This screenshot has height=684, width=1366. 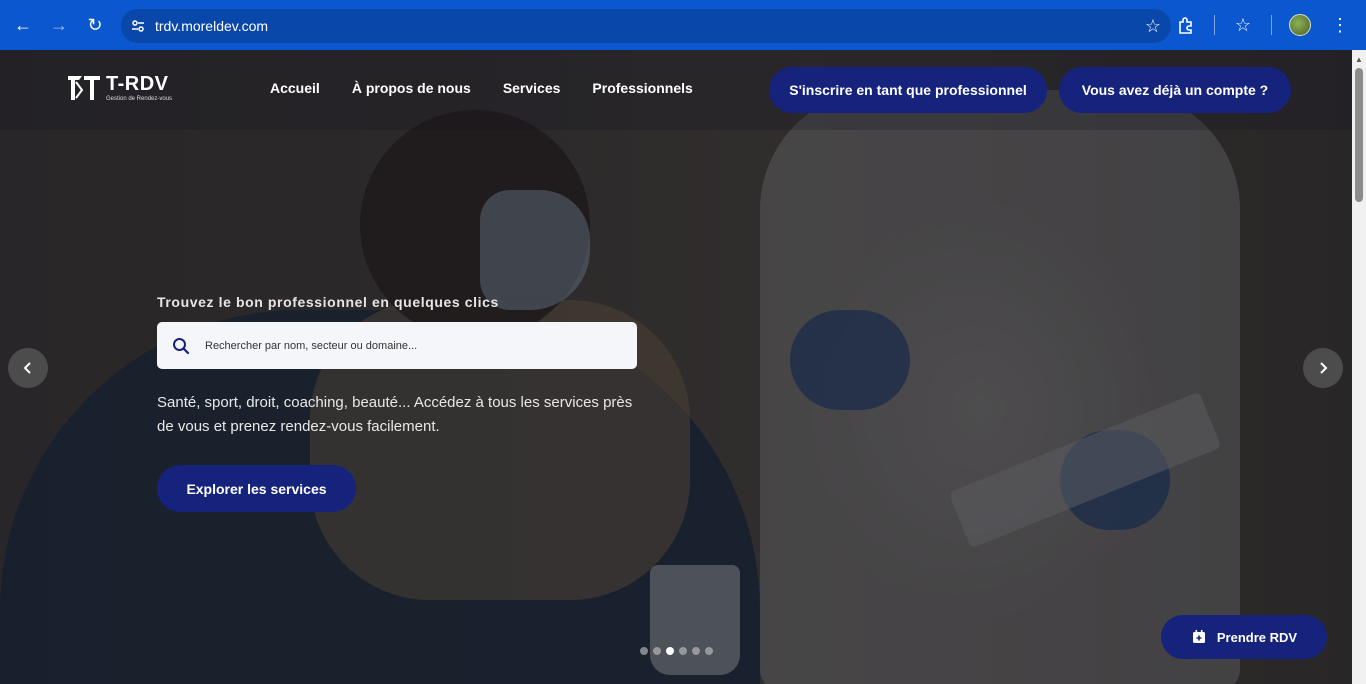 I want to click on calendar-plus-icon, so click(x=1198, y=636).